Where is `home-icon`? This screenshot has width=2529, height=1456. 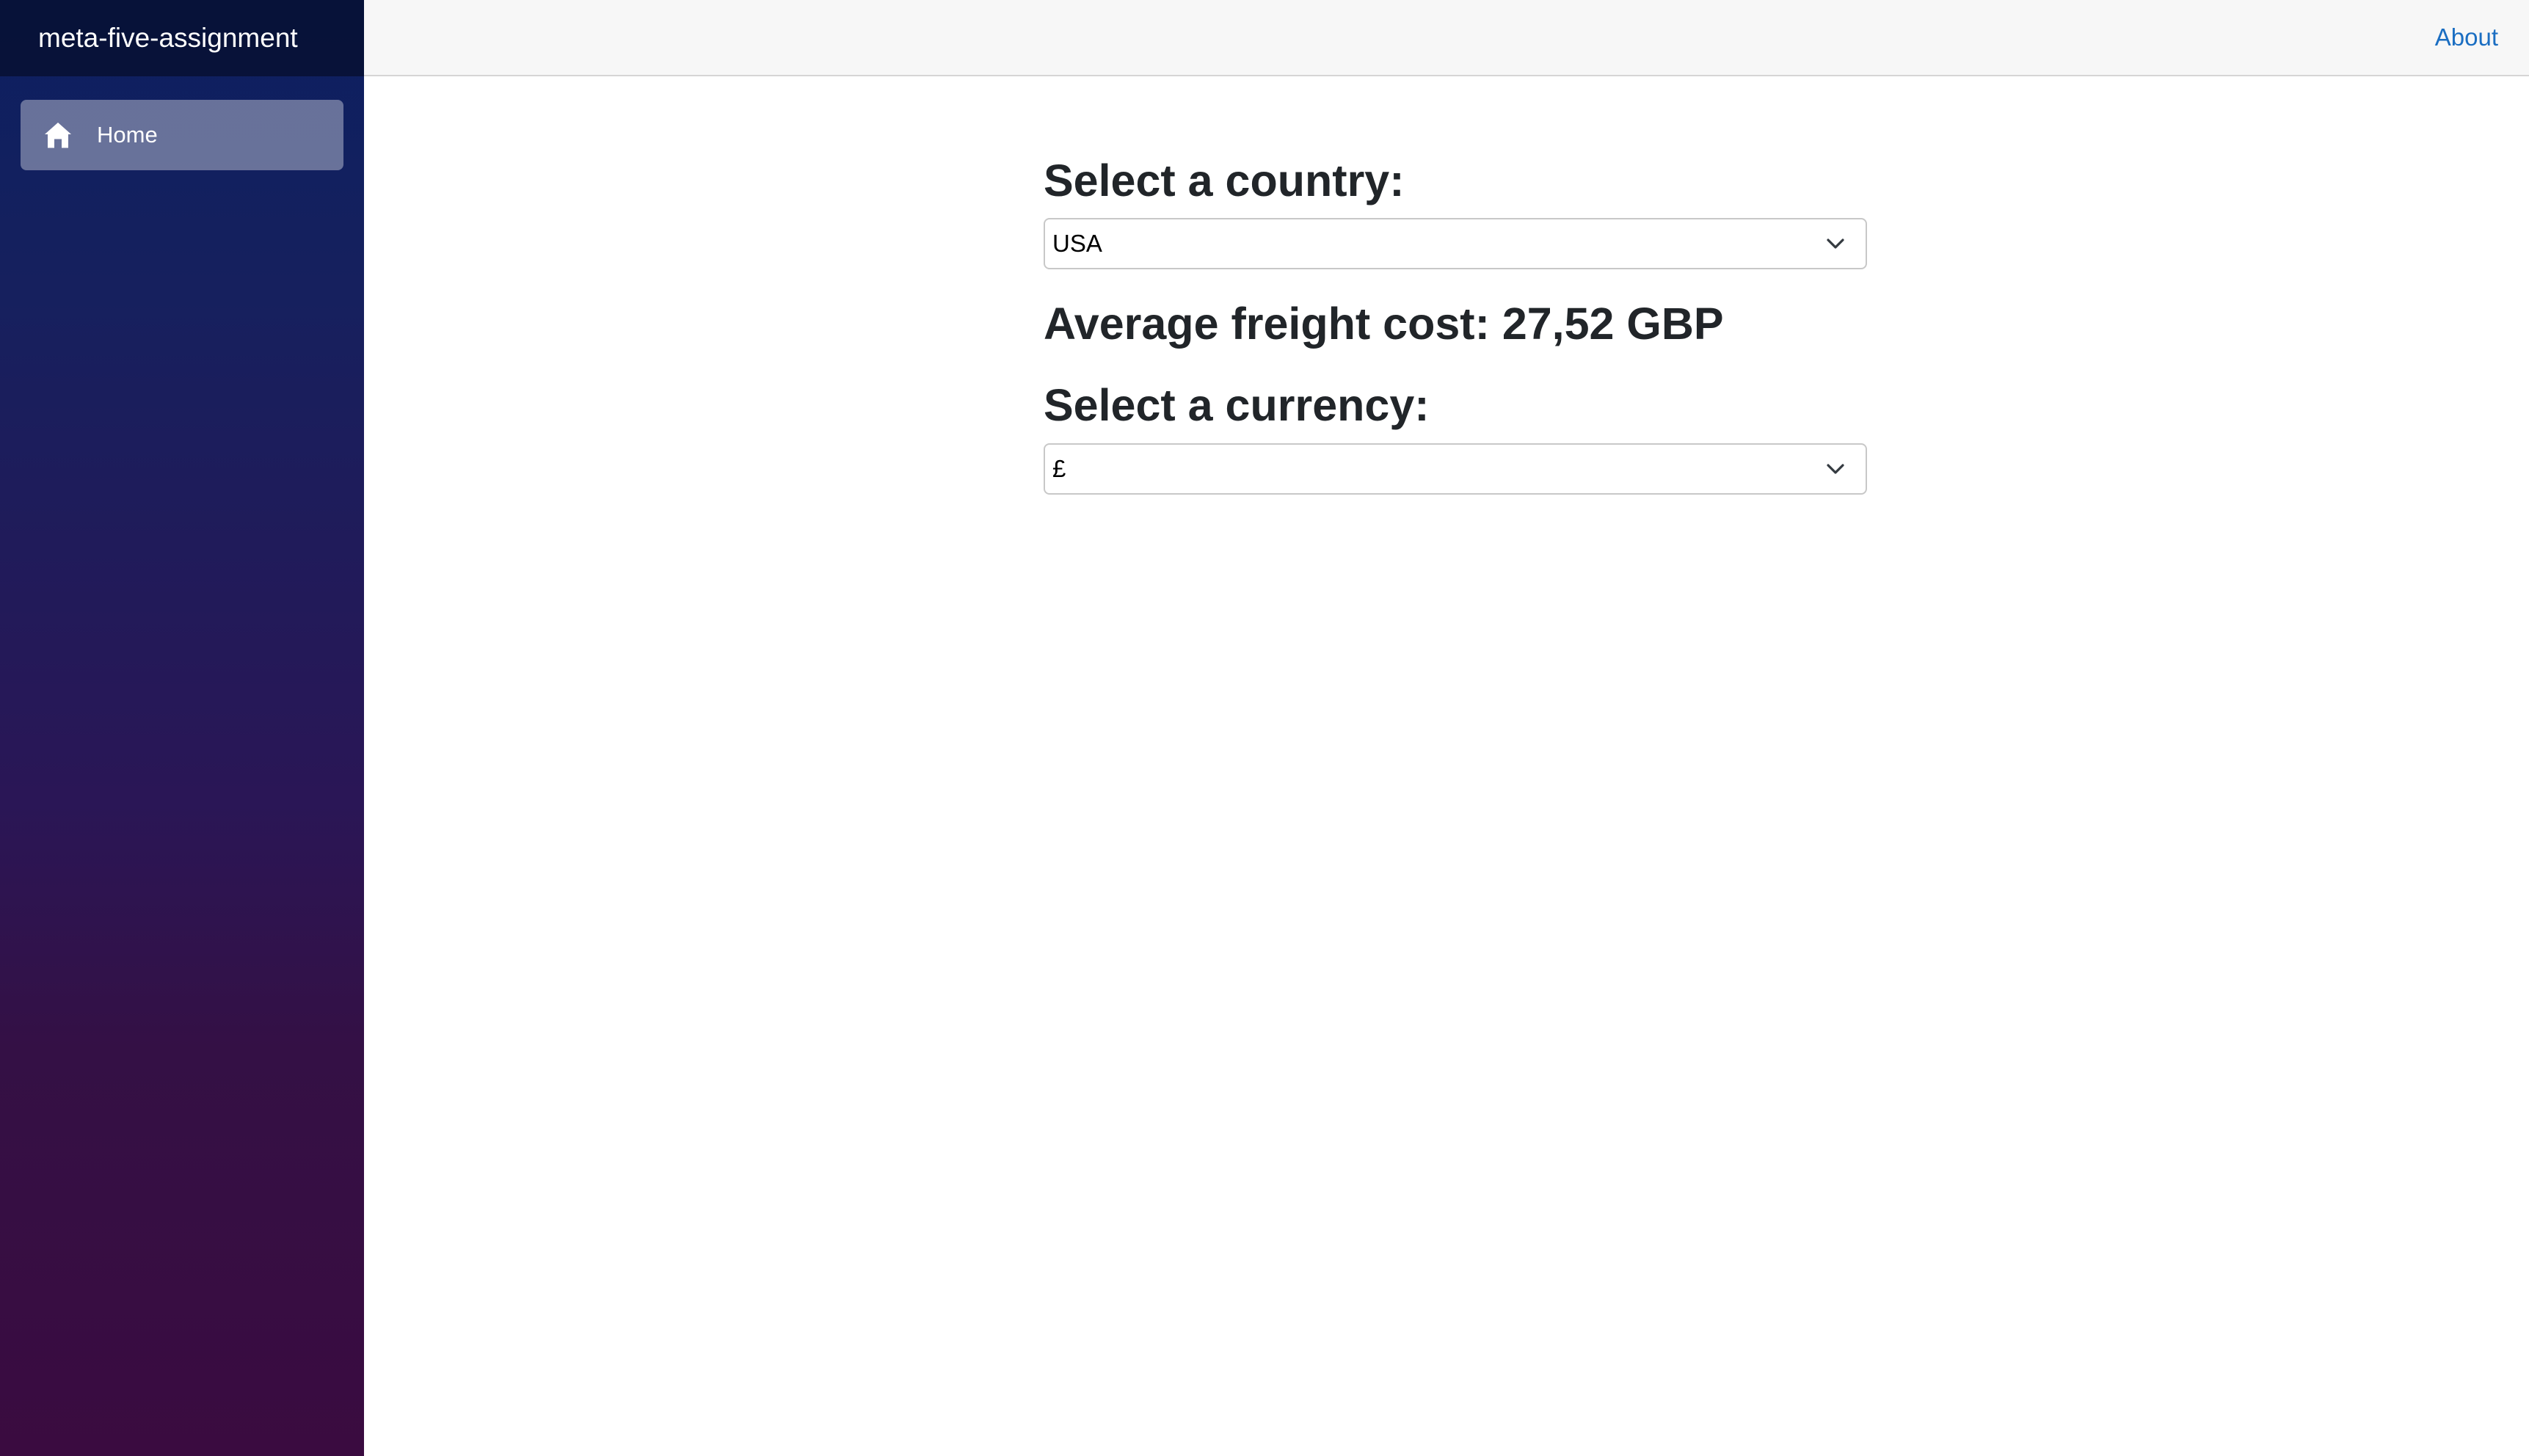 home-icon is located at coordinates (58, 135).